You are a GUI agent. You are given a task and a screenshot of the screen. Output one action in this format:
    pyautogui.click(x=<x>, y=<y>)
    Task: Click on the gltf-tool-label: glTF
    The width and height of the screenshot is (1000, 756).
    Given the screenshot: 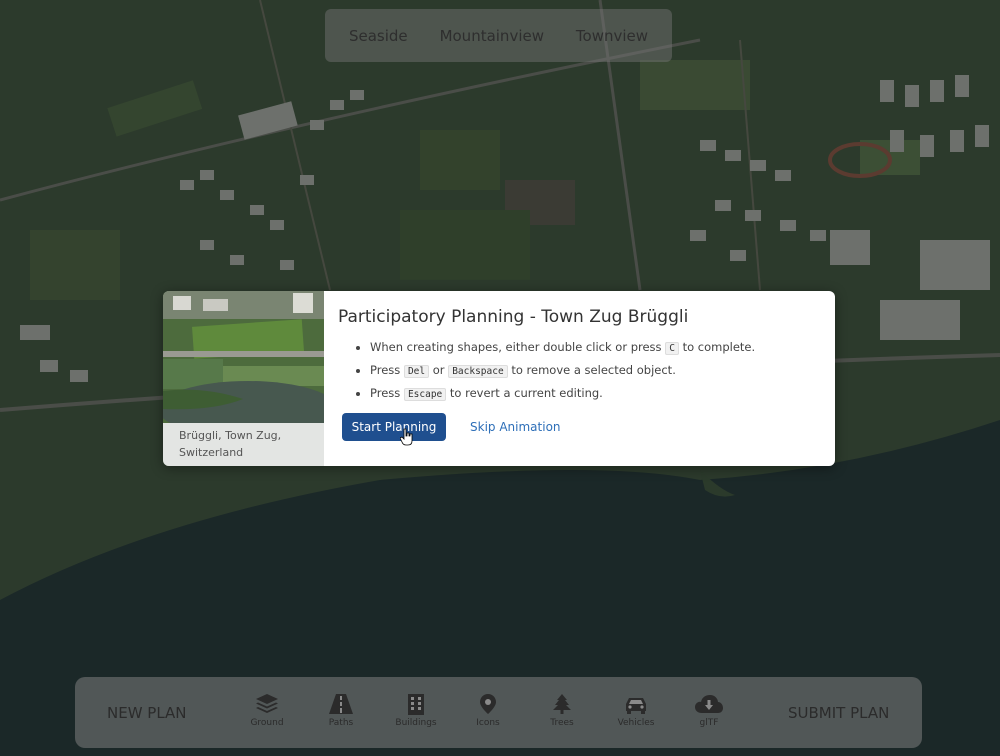 What is the action you would take?
    pyautogui.click(x=709, y=723)
    